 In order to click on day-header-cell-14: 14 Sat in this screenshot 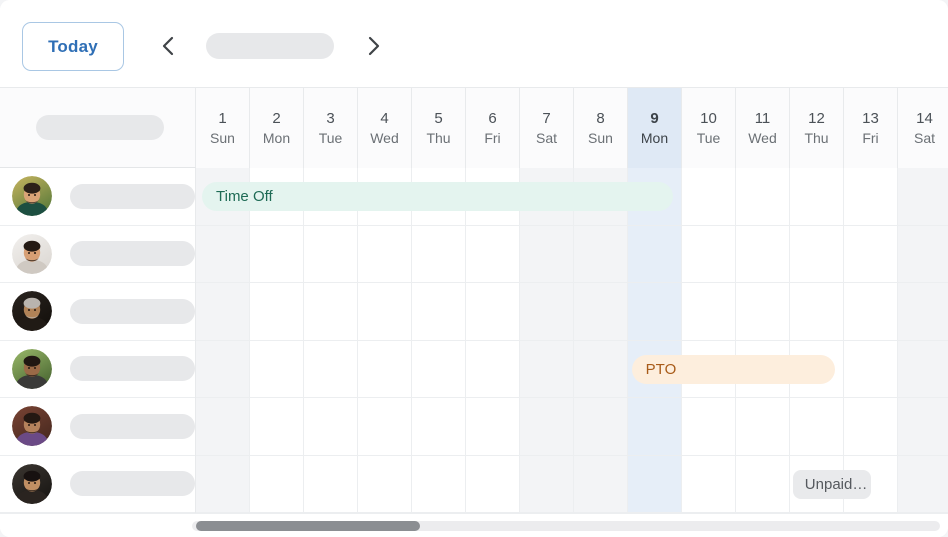, I will do `click(923, 128)`.